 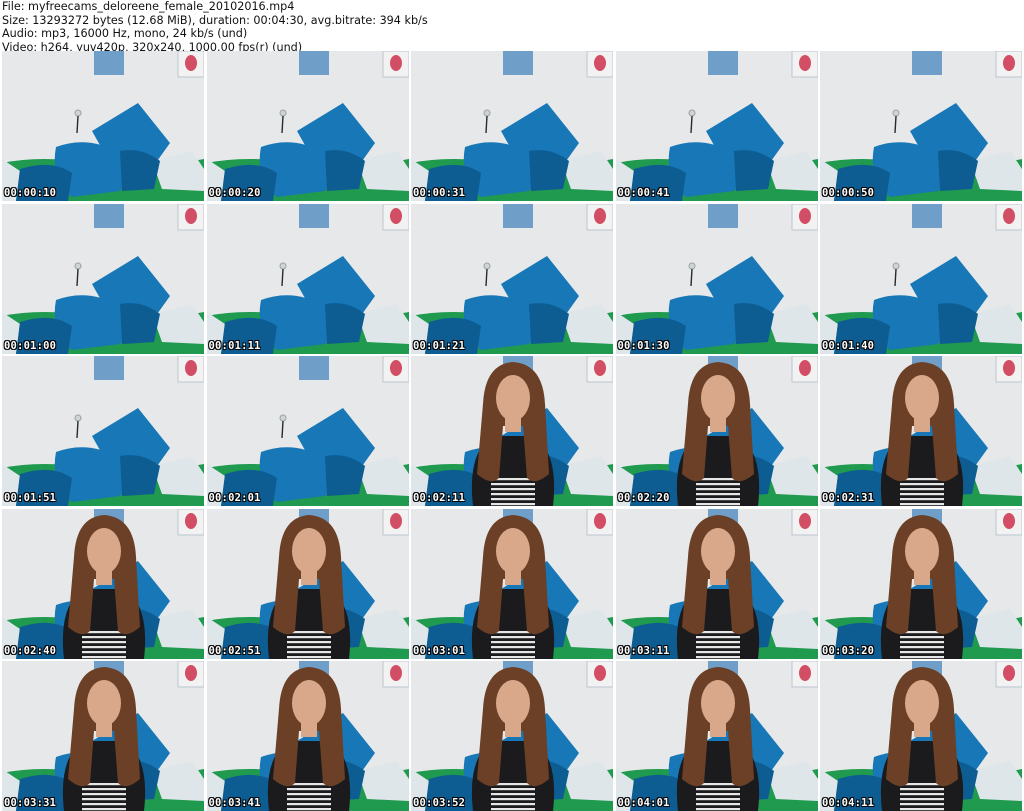 I want to click on video-thumbnail: 00:01:00, so click(x=103, y=278).